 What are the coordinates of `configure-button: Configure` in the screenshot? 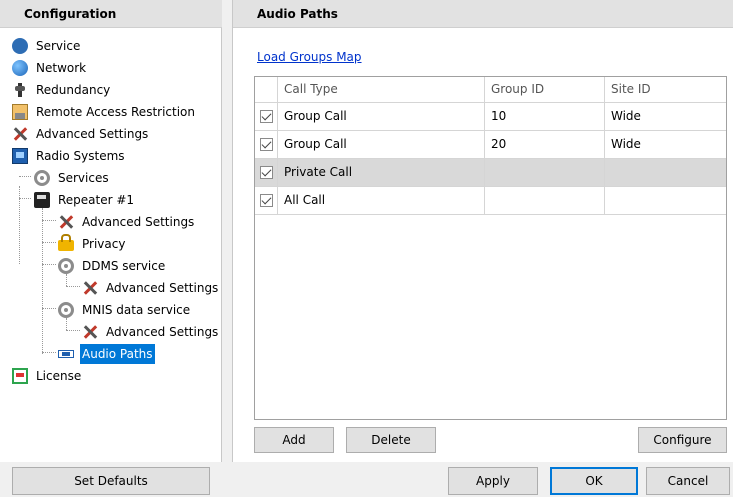 It's located at (682, 440).